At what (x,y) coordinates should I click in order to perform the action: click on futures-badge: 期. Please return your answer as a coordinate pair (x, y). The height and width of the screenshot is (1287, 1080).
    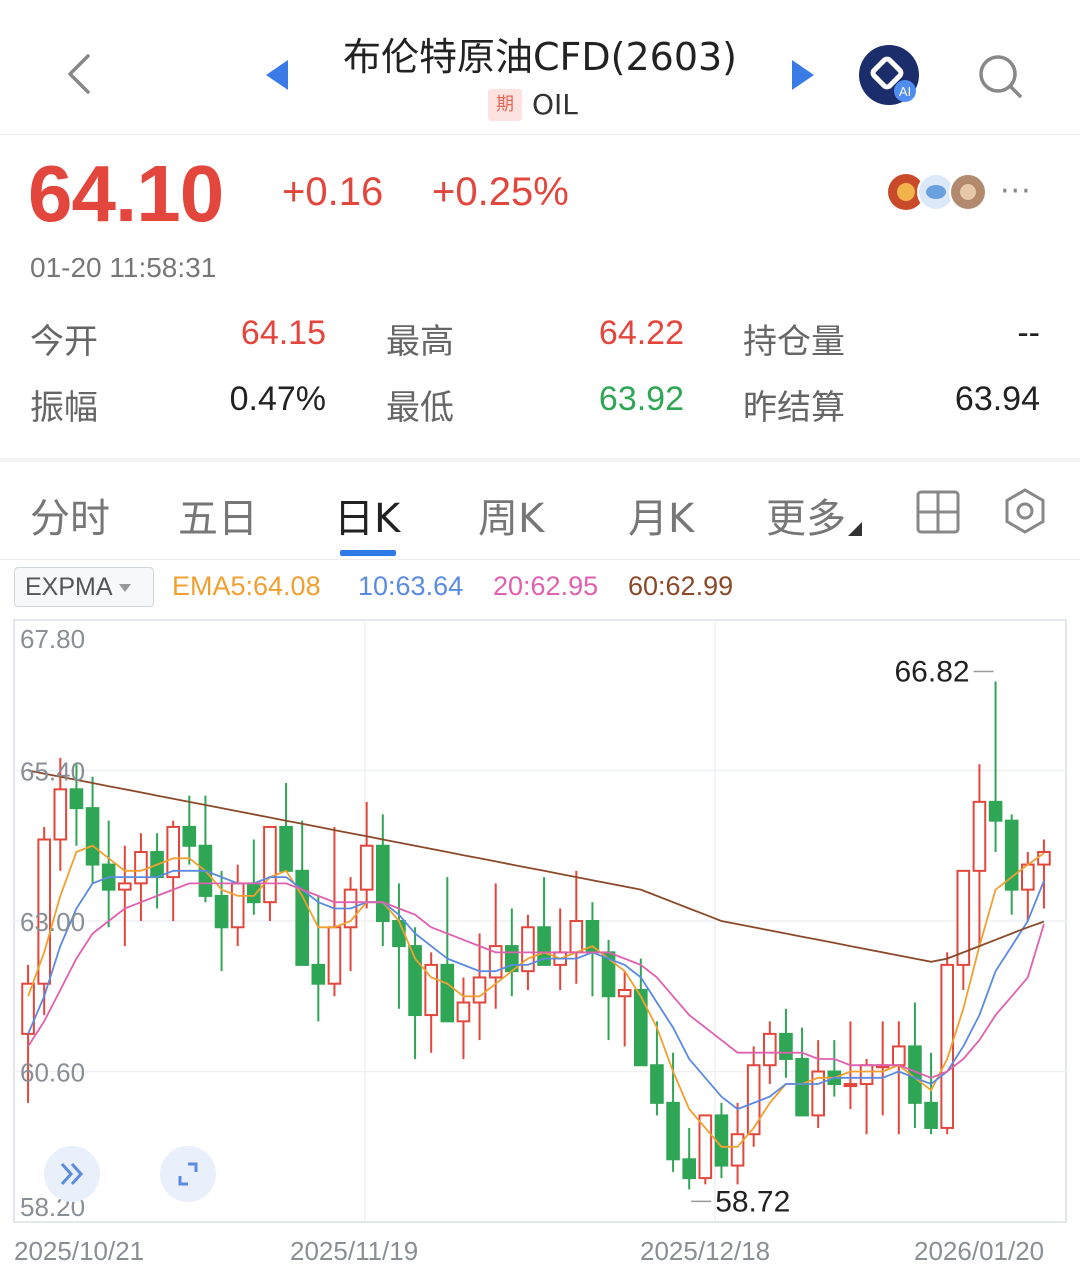
    Looking at the image, I should click on (505, 104).